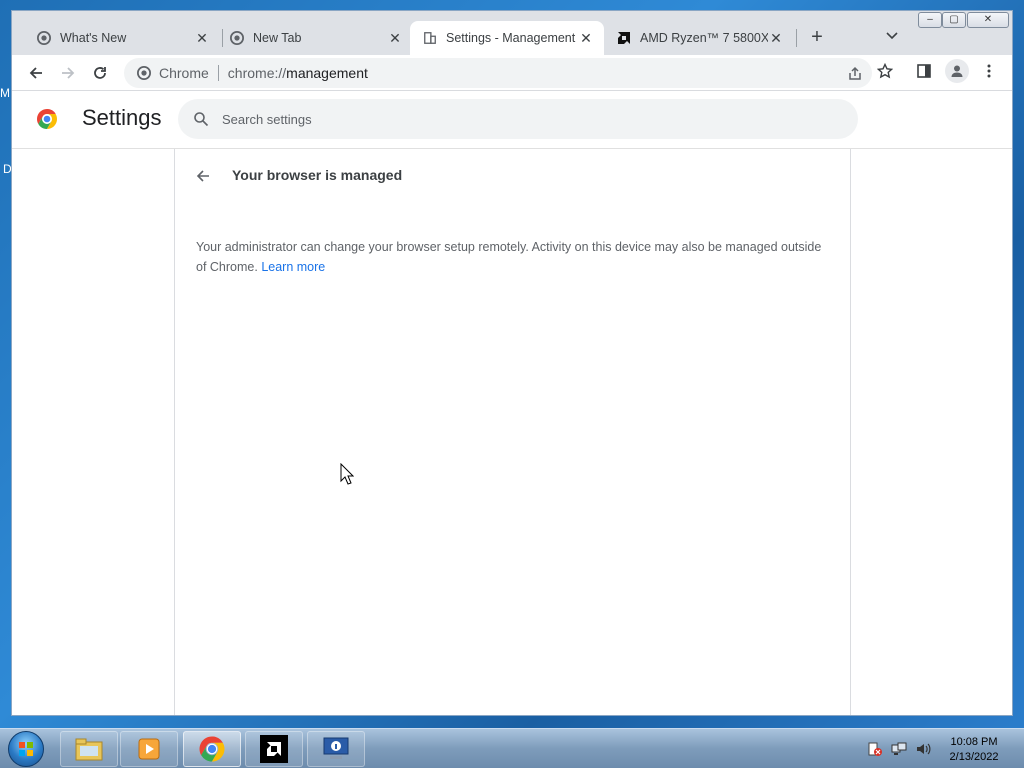  What do you see at coordinates (93, 38) in the screenshot?
I see `tab-title: What's New` at bounding box center [93, 38].